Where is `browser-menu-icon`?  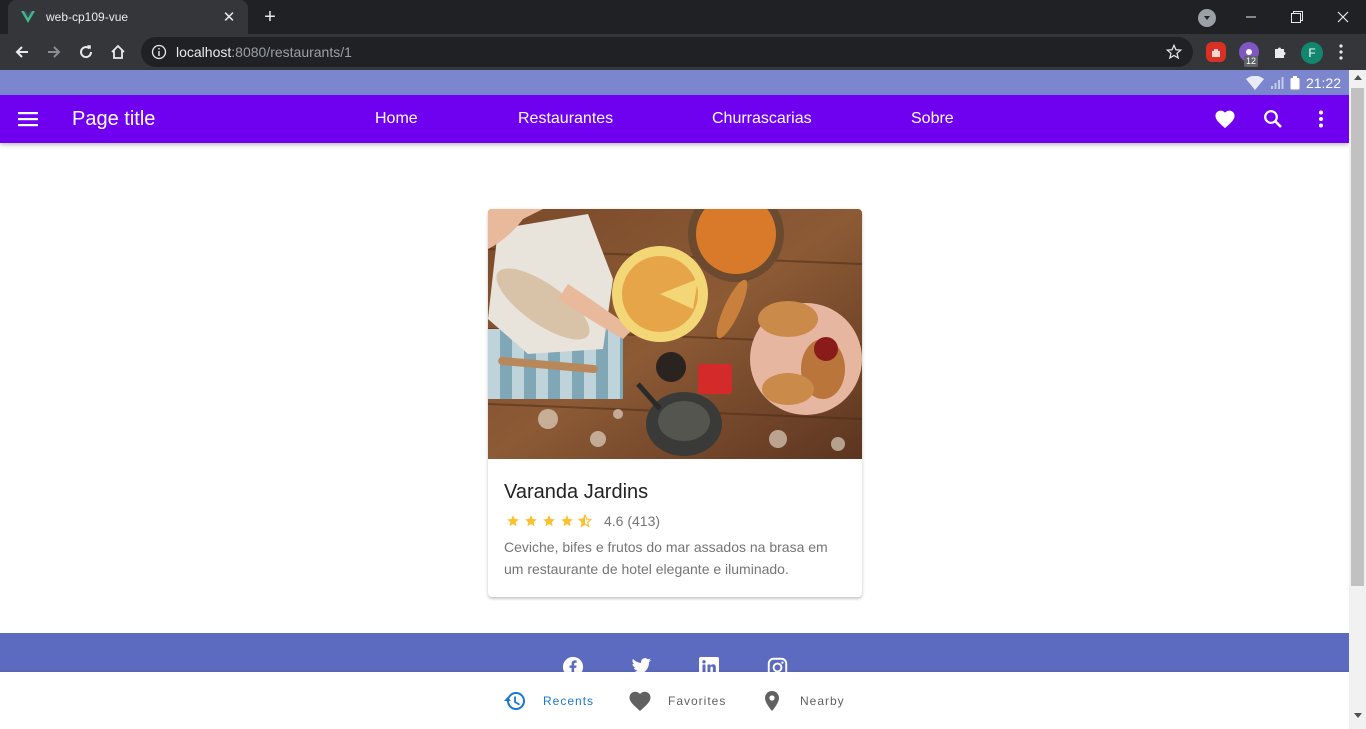
browser-menu-icon is located at coordinates (1341, 52).